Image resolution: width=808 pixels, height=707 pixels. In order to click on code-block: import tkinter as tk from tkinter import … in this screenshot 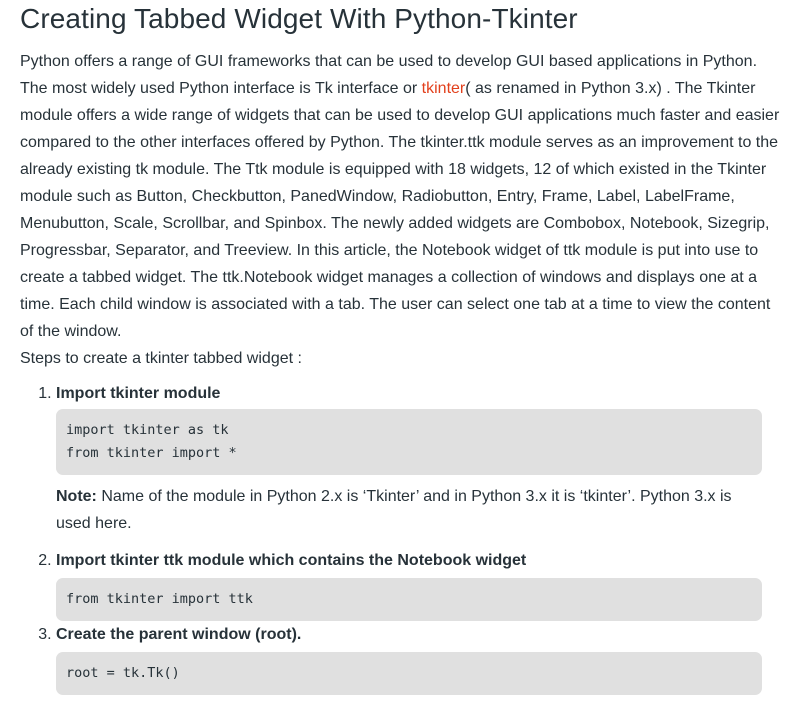, I will do `click(409, 442)`.